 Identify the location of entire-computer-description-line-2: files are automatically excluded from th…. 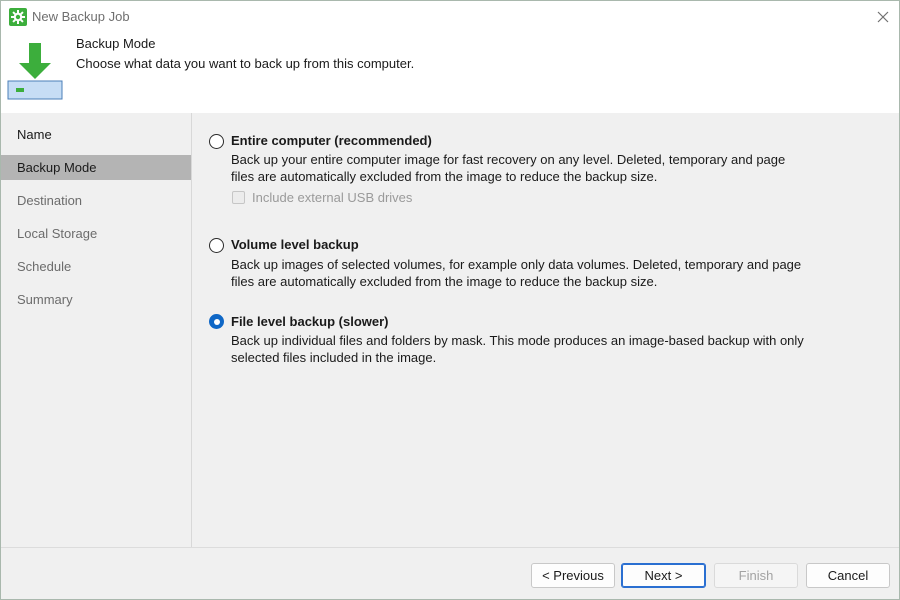
(444, 176).